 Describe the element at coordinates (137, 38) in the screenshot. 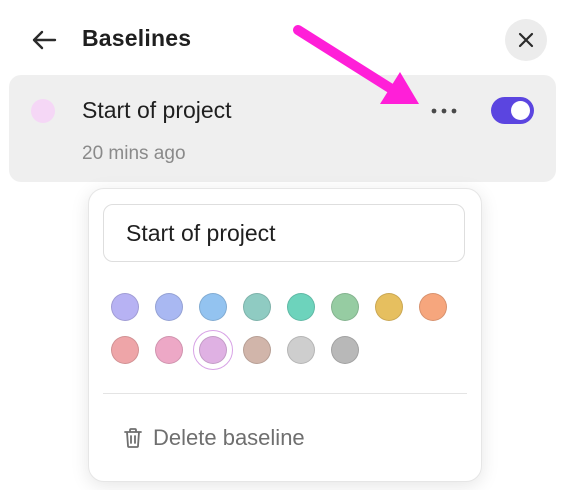

I see `page-title: Baselines` at that location.